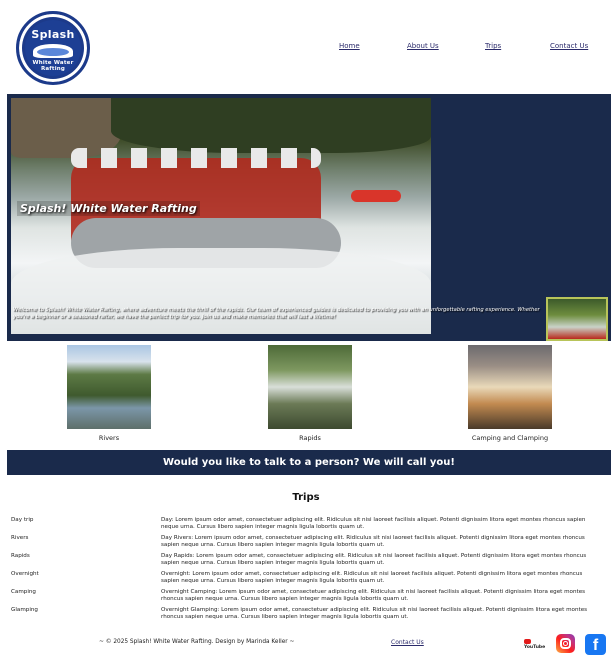 The width and height of the screenshot is (612, 665). I want to click on youtube-play-icon, so click(527, 641).